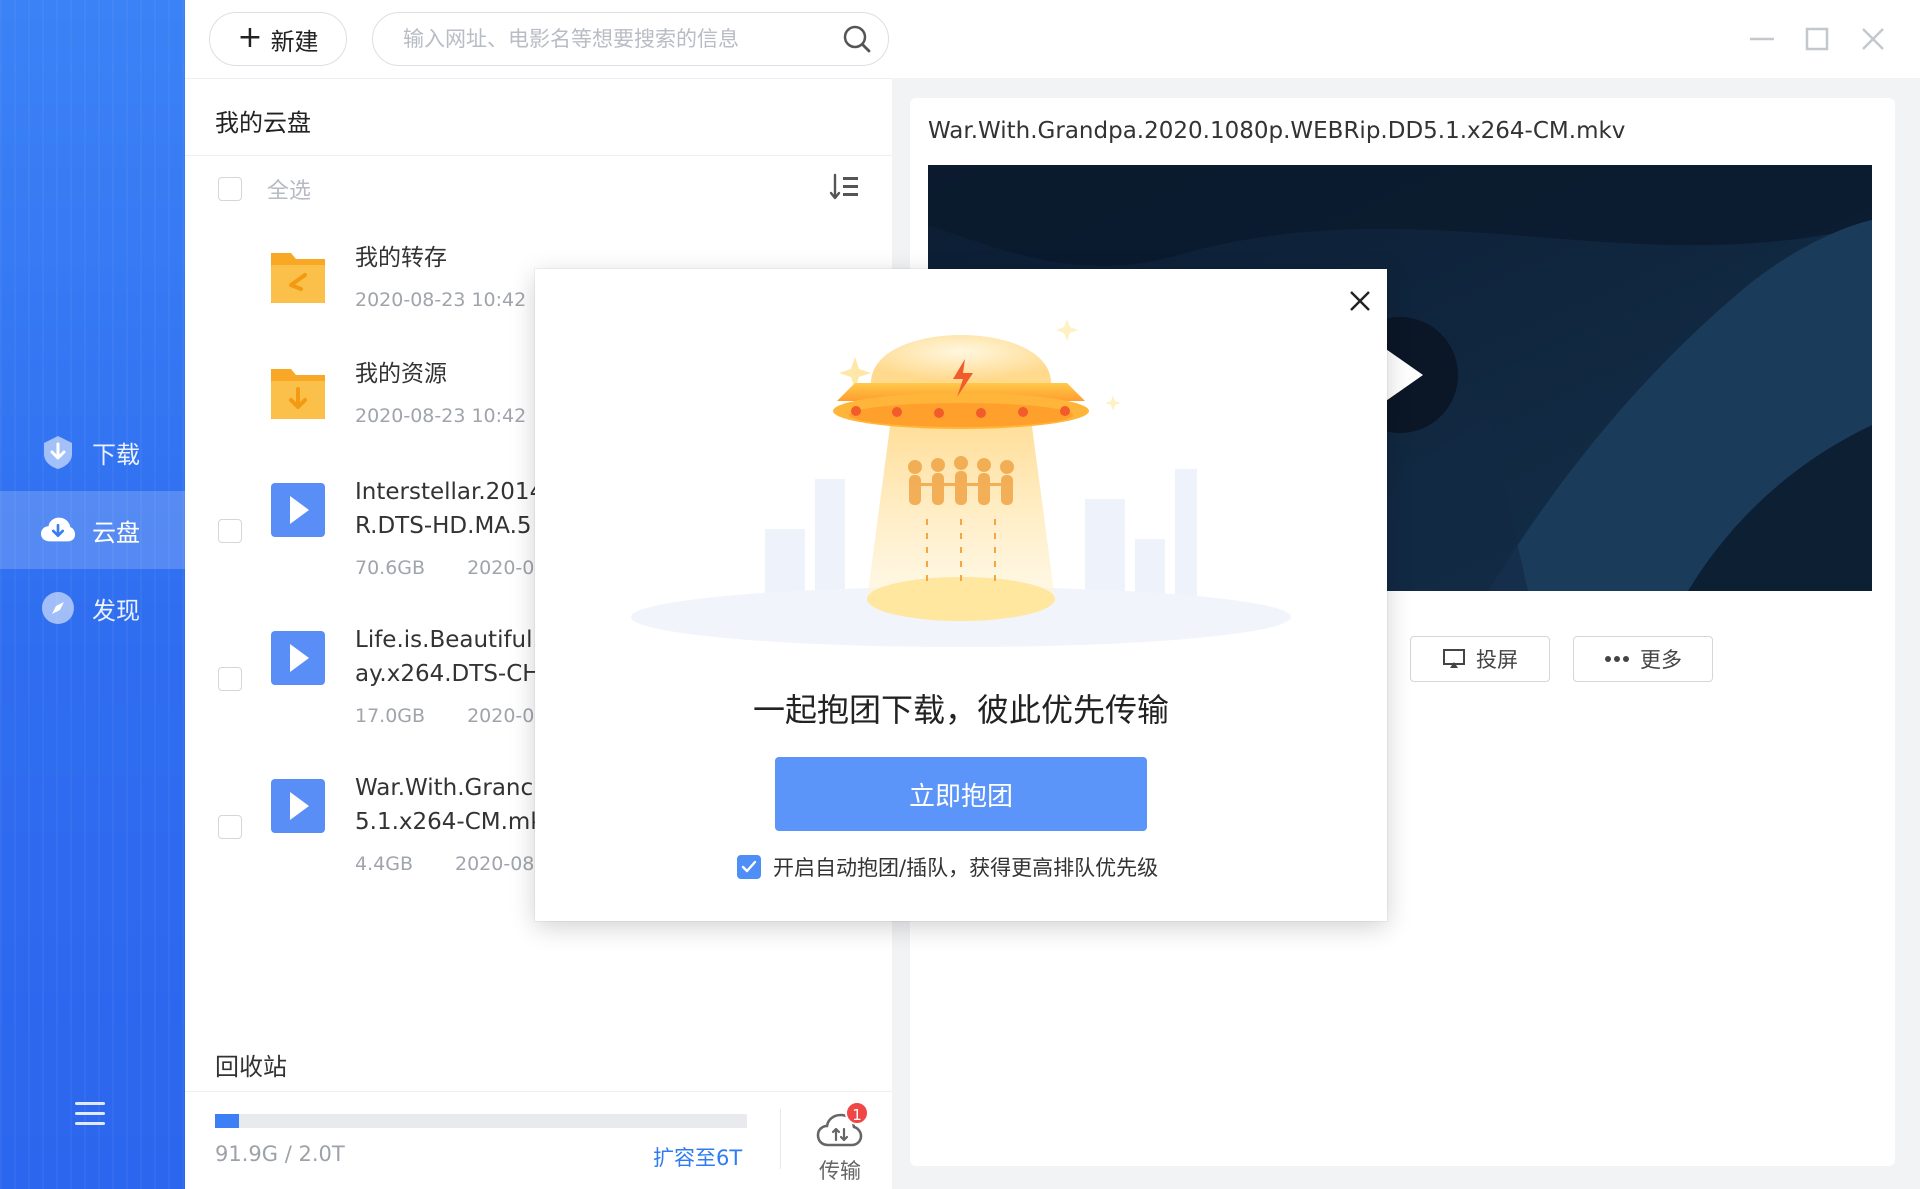 The height and width of the screenshot is (1189, 1920). I want to click on checkmark-icon, so click(749, 866).